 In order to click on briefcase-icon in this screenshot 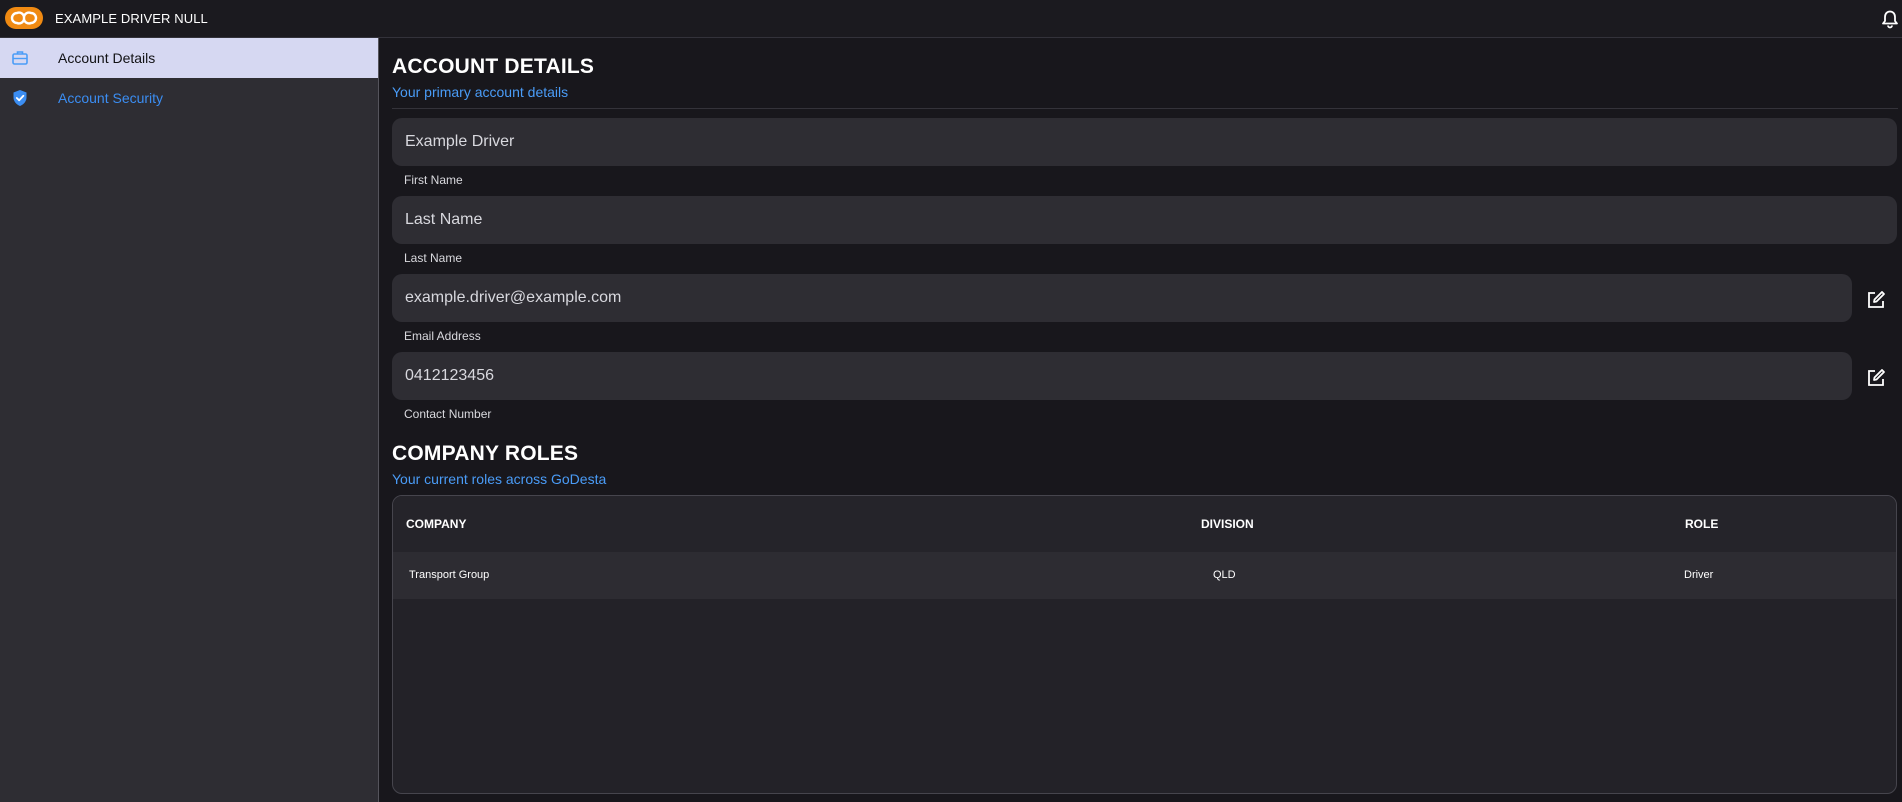, I will do `click(20, 58)`.